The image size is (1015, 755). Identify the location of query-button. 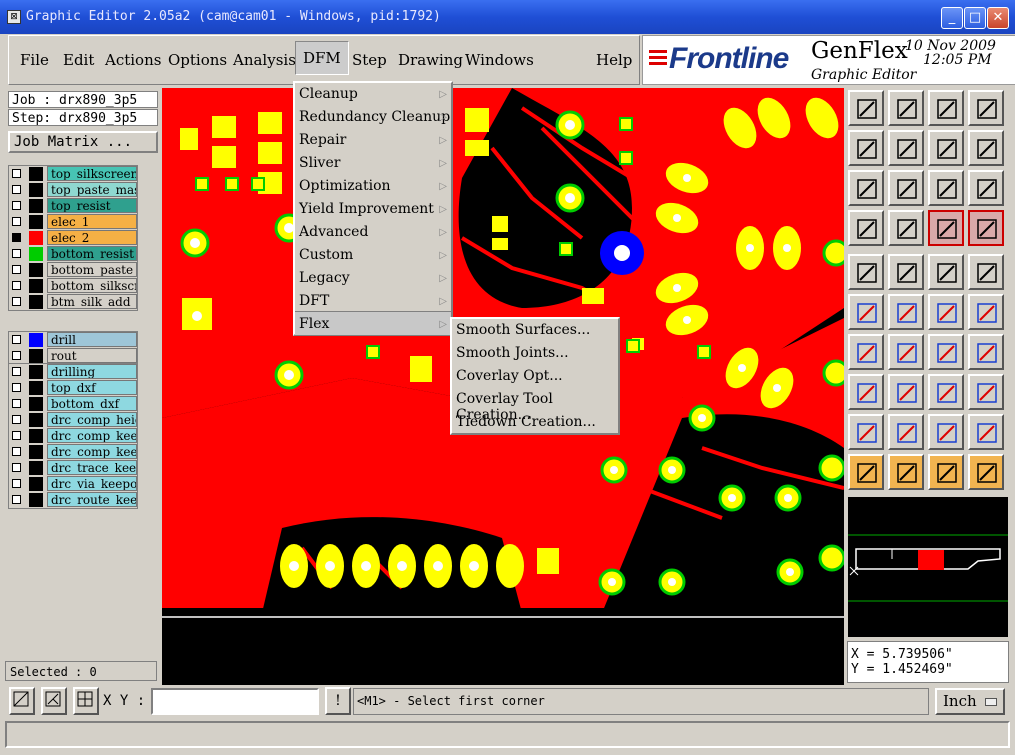
(986, 188).